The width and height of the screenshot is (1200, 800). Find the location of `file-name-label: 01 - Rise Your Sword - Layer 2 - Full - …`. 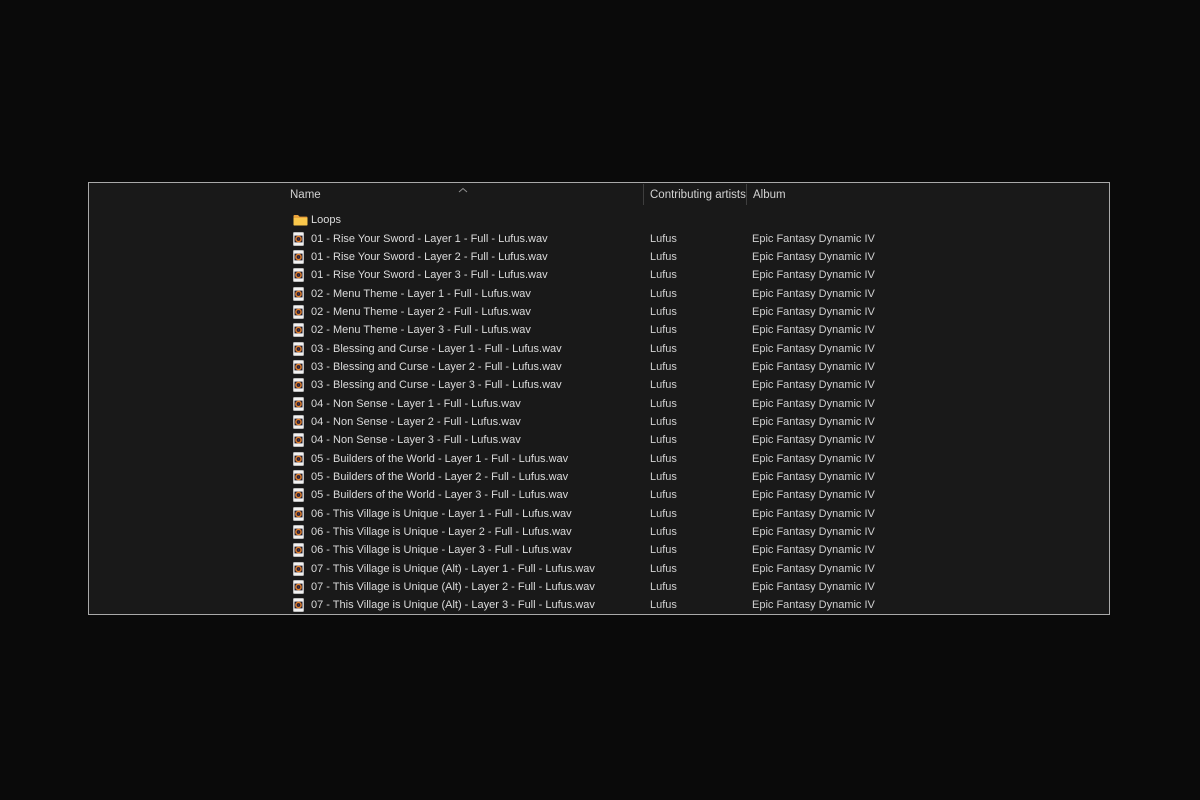

file-name-label: 01 - Rise Your Sword - Layer 2 - Full - … is located at coordinates (429, 256).